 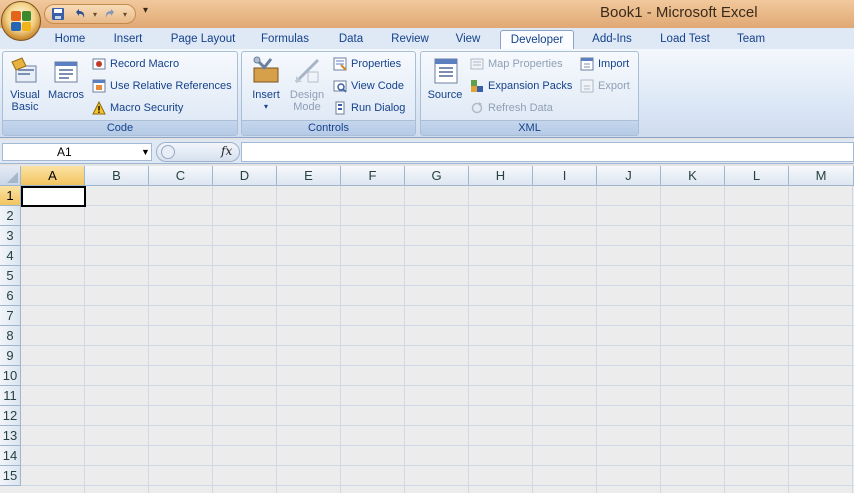 What do you see at coordinates (366, 64) in the screenshot?
I see `properties-button: Properties` at bounding box center [366, 64].